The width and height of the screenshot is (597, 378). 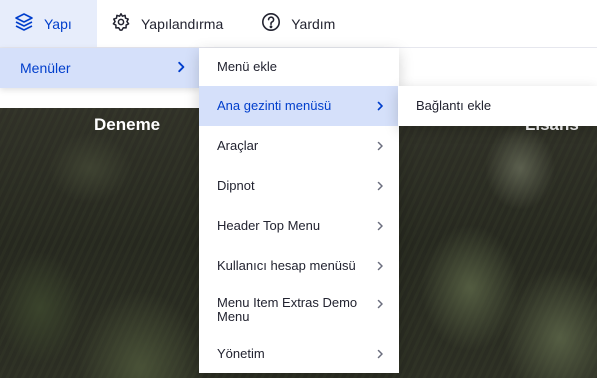 What do you see at coordinates (287, 309) in the screenshot?
I see `menu-item-label: Menu Item Extras Demo Menu` at bounding box center [287, 309].